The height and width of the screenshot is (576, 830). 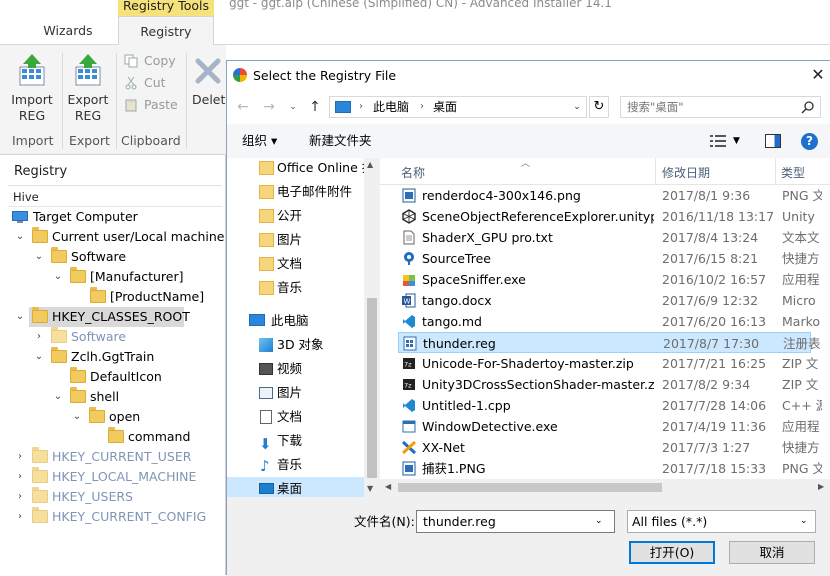 What do you see at coordinates (821, 486) in the screenshot?
I see `scroll-right-arrow-icon: ▶` at bounding box center [821, 486].